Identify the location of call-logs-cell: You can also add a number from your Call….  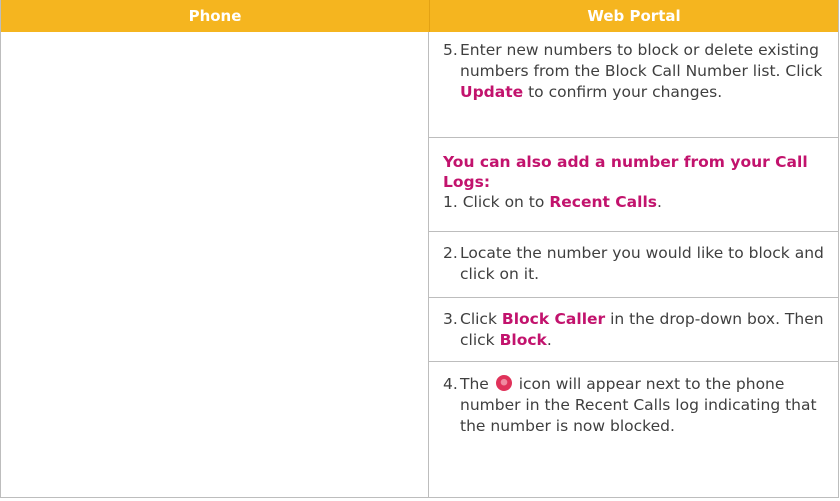
(633, 185).